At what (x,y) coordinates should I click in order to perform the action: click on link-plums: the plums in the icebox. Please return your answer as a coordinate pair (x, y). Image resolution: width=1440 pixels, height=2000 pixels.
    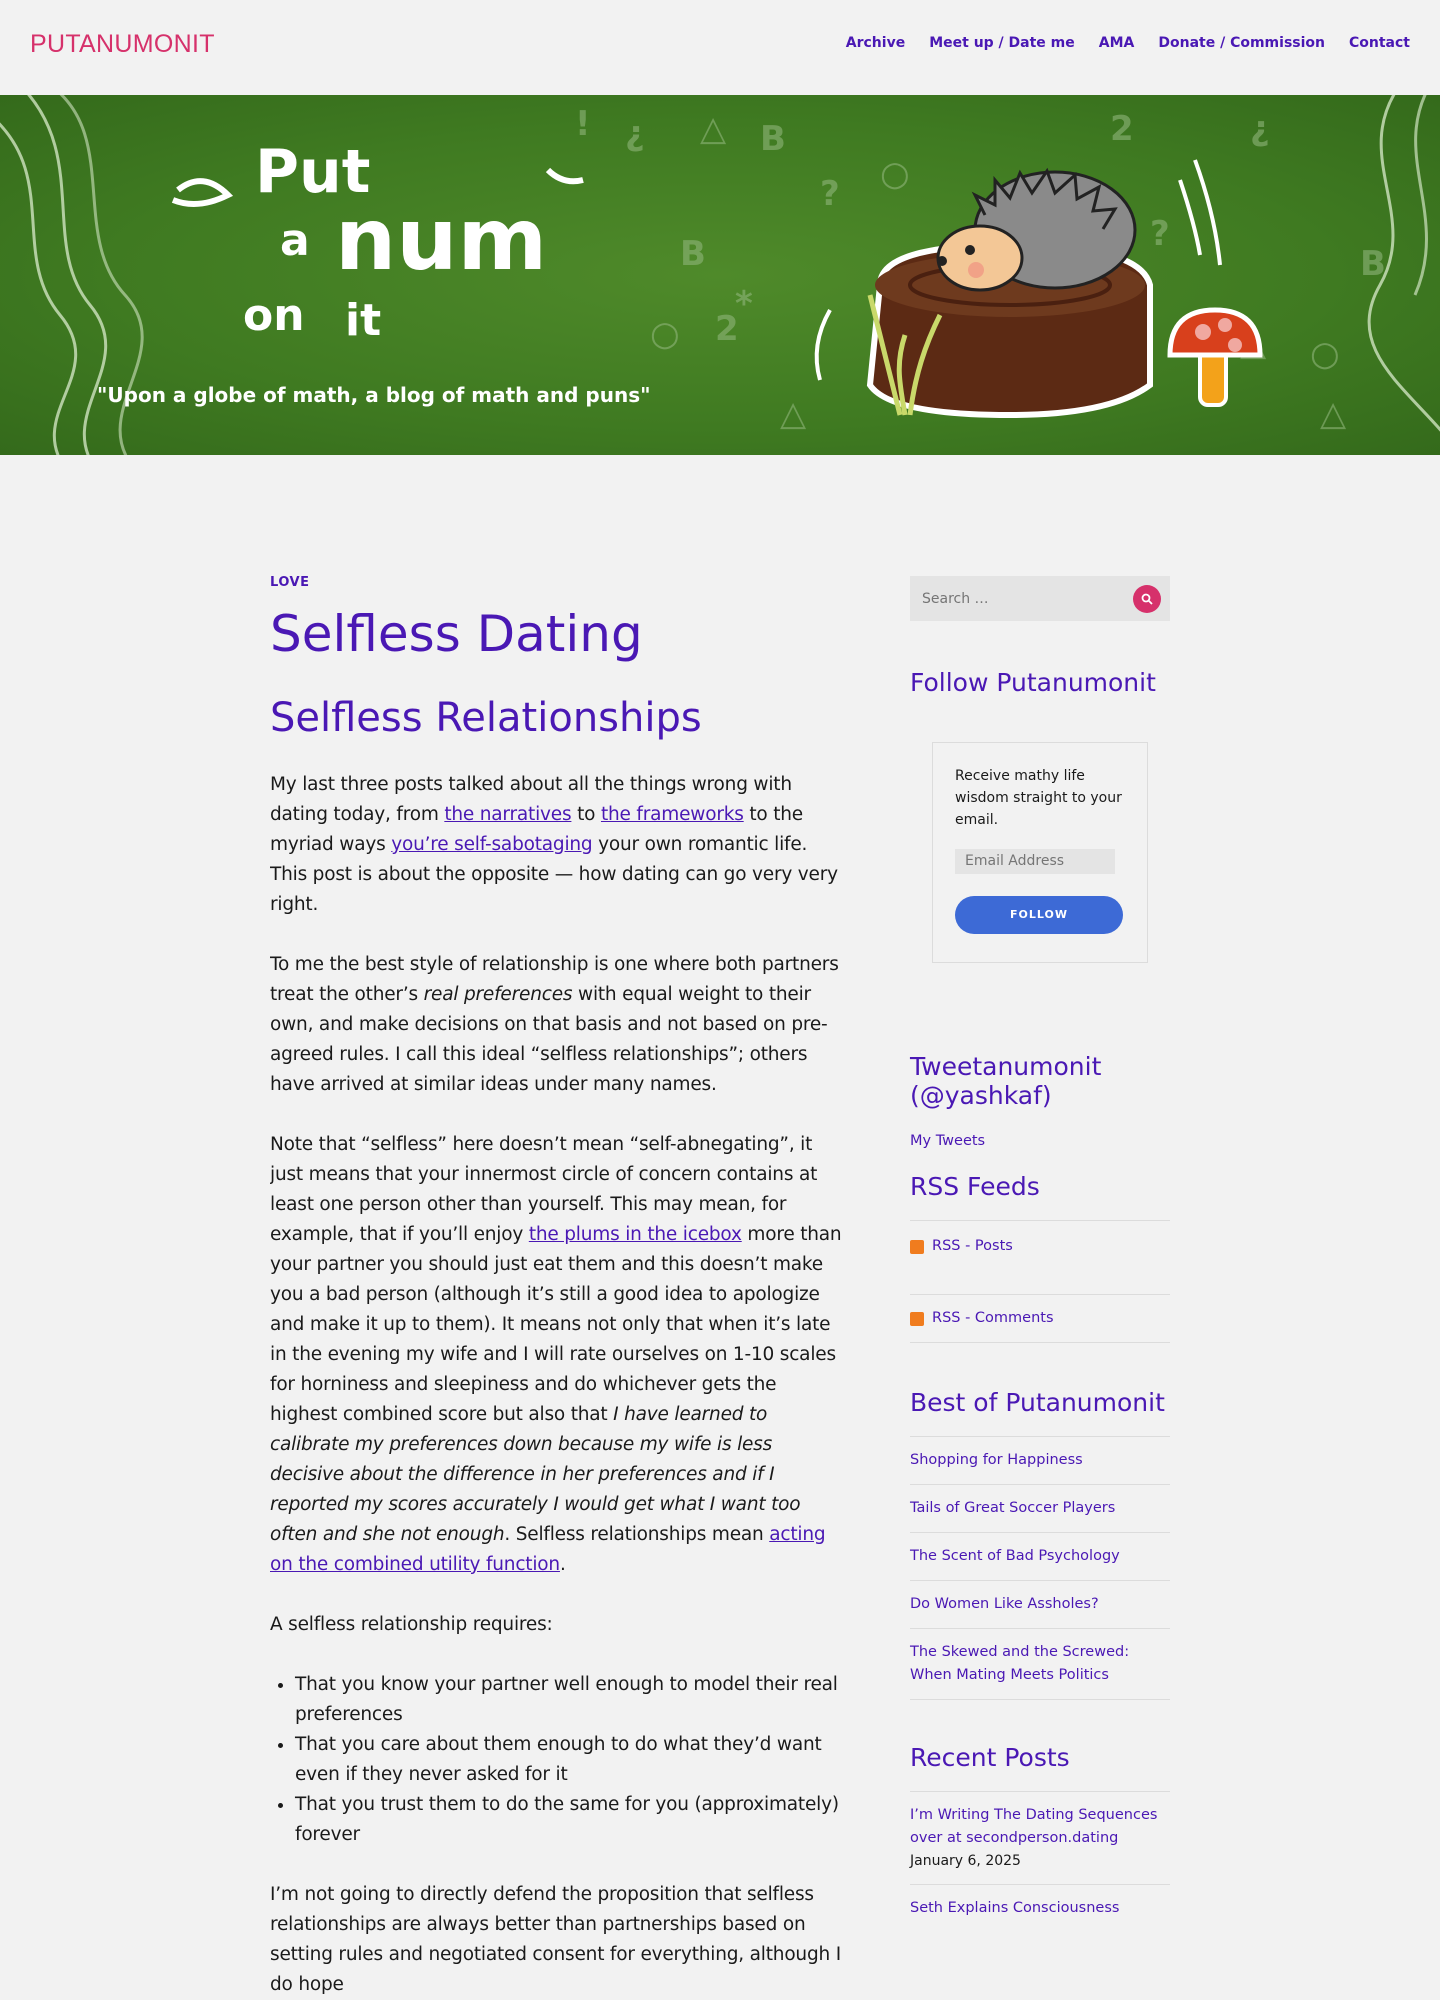
    Looking at the image, I should click on (635, 1234).